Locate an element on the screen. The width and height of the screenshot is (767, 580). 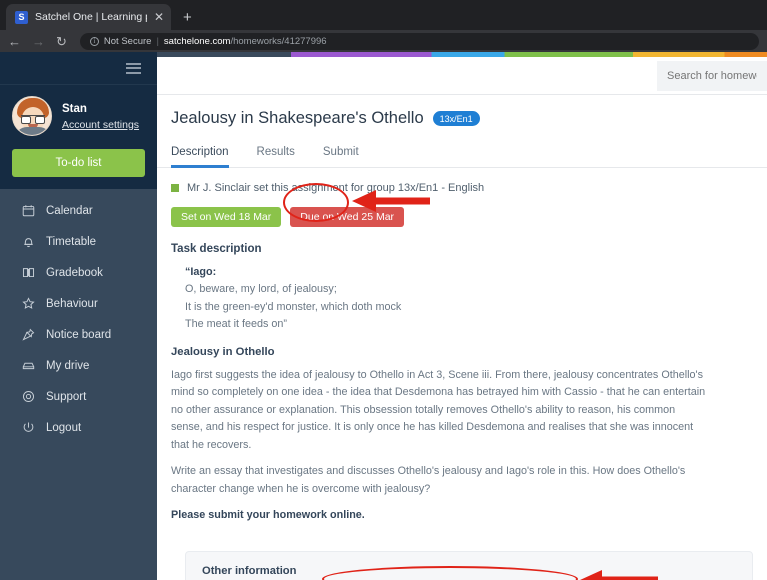
other-information-title: Other information is located at coordinates (249, 570).